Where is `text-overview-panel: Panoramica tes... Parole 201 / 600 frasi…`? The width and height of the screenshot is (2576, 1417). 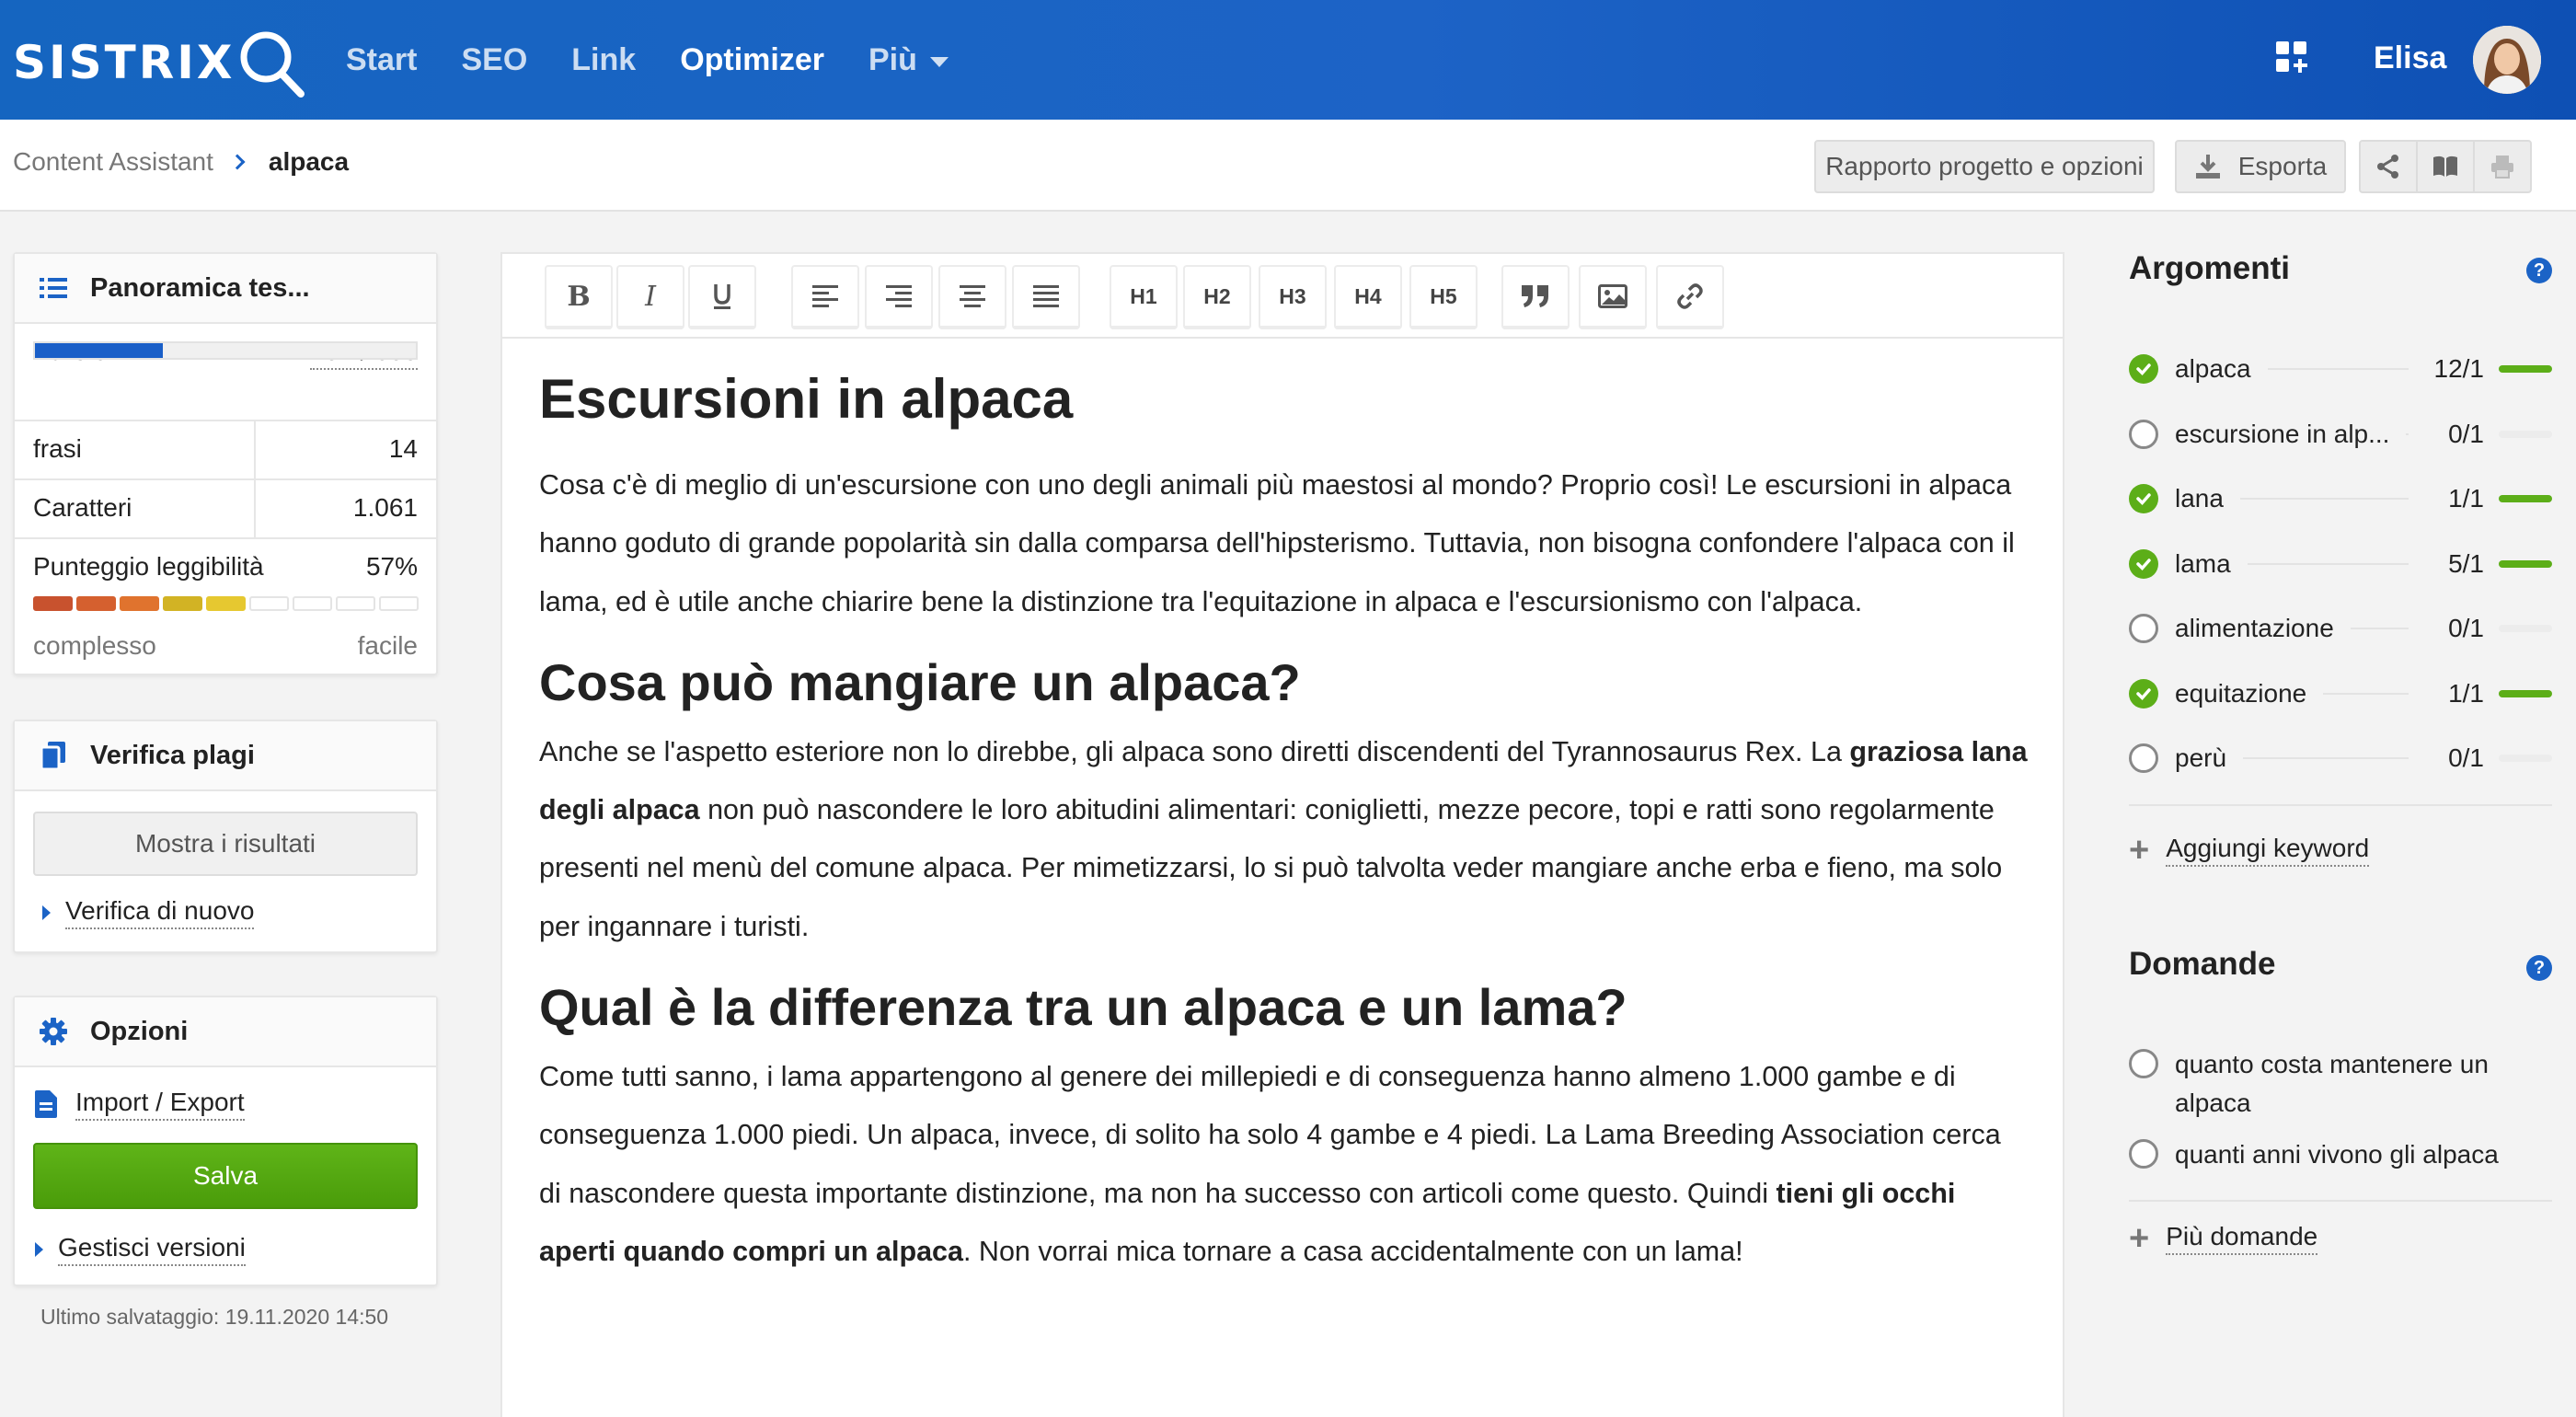 text-overview-panel: Panoramica tes... Parole 201 / 600 frasi… is located at coordinates (225, 463).